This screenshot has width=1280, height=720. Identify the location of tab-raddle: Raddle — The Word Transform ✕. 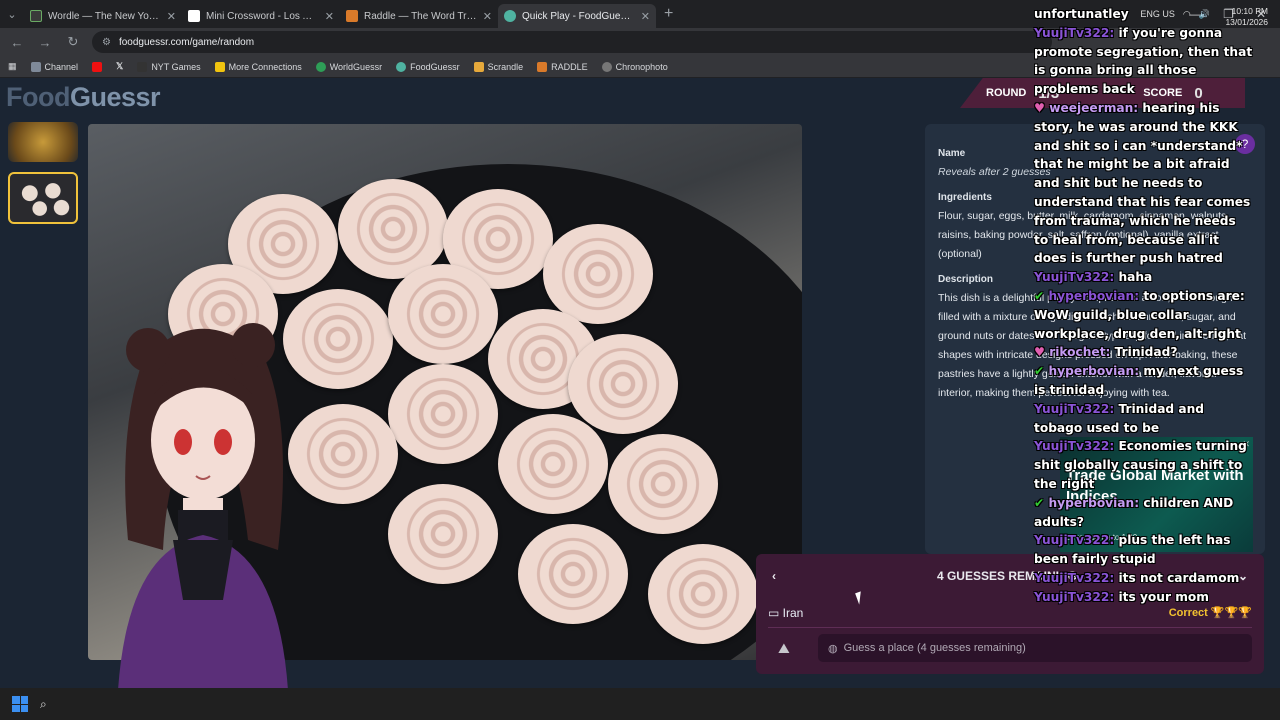
(419, 16).